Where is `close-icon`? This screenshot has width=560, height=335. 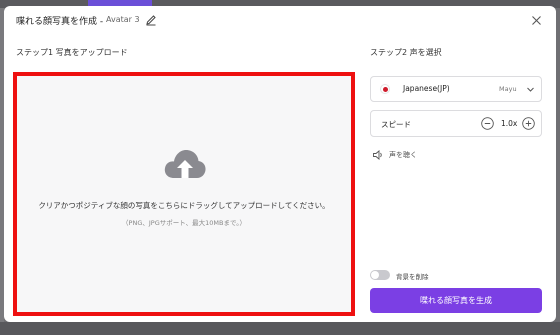
close-icon is located at coordinates (536, 20).